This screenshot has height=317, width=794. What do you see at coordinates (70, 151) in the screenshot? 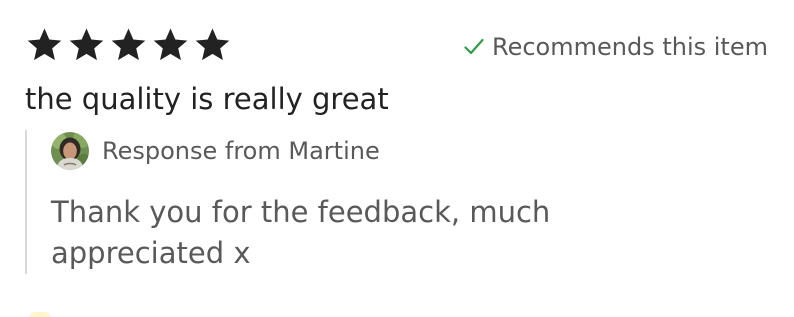
I see `avatar` at bounding box center [70, 151].